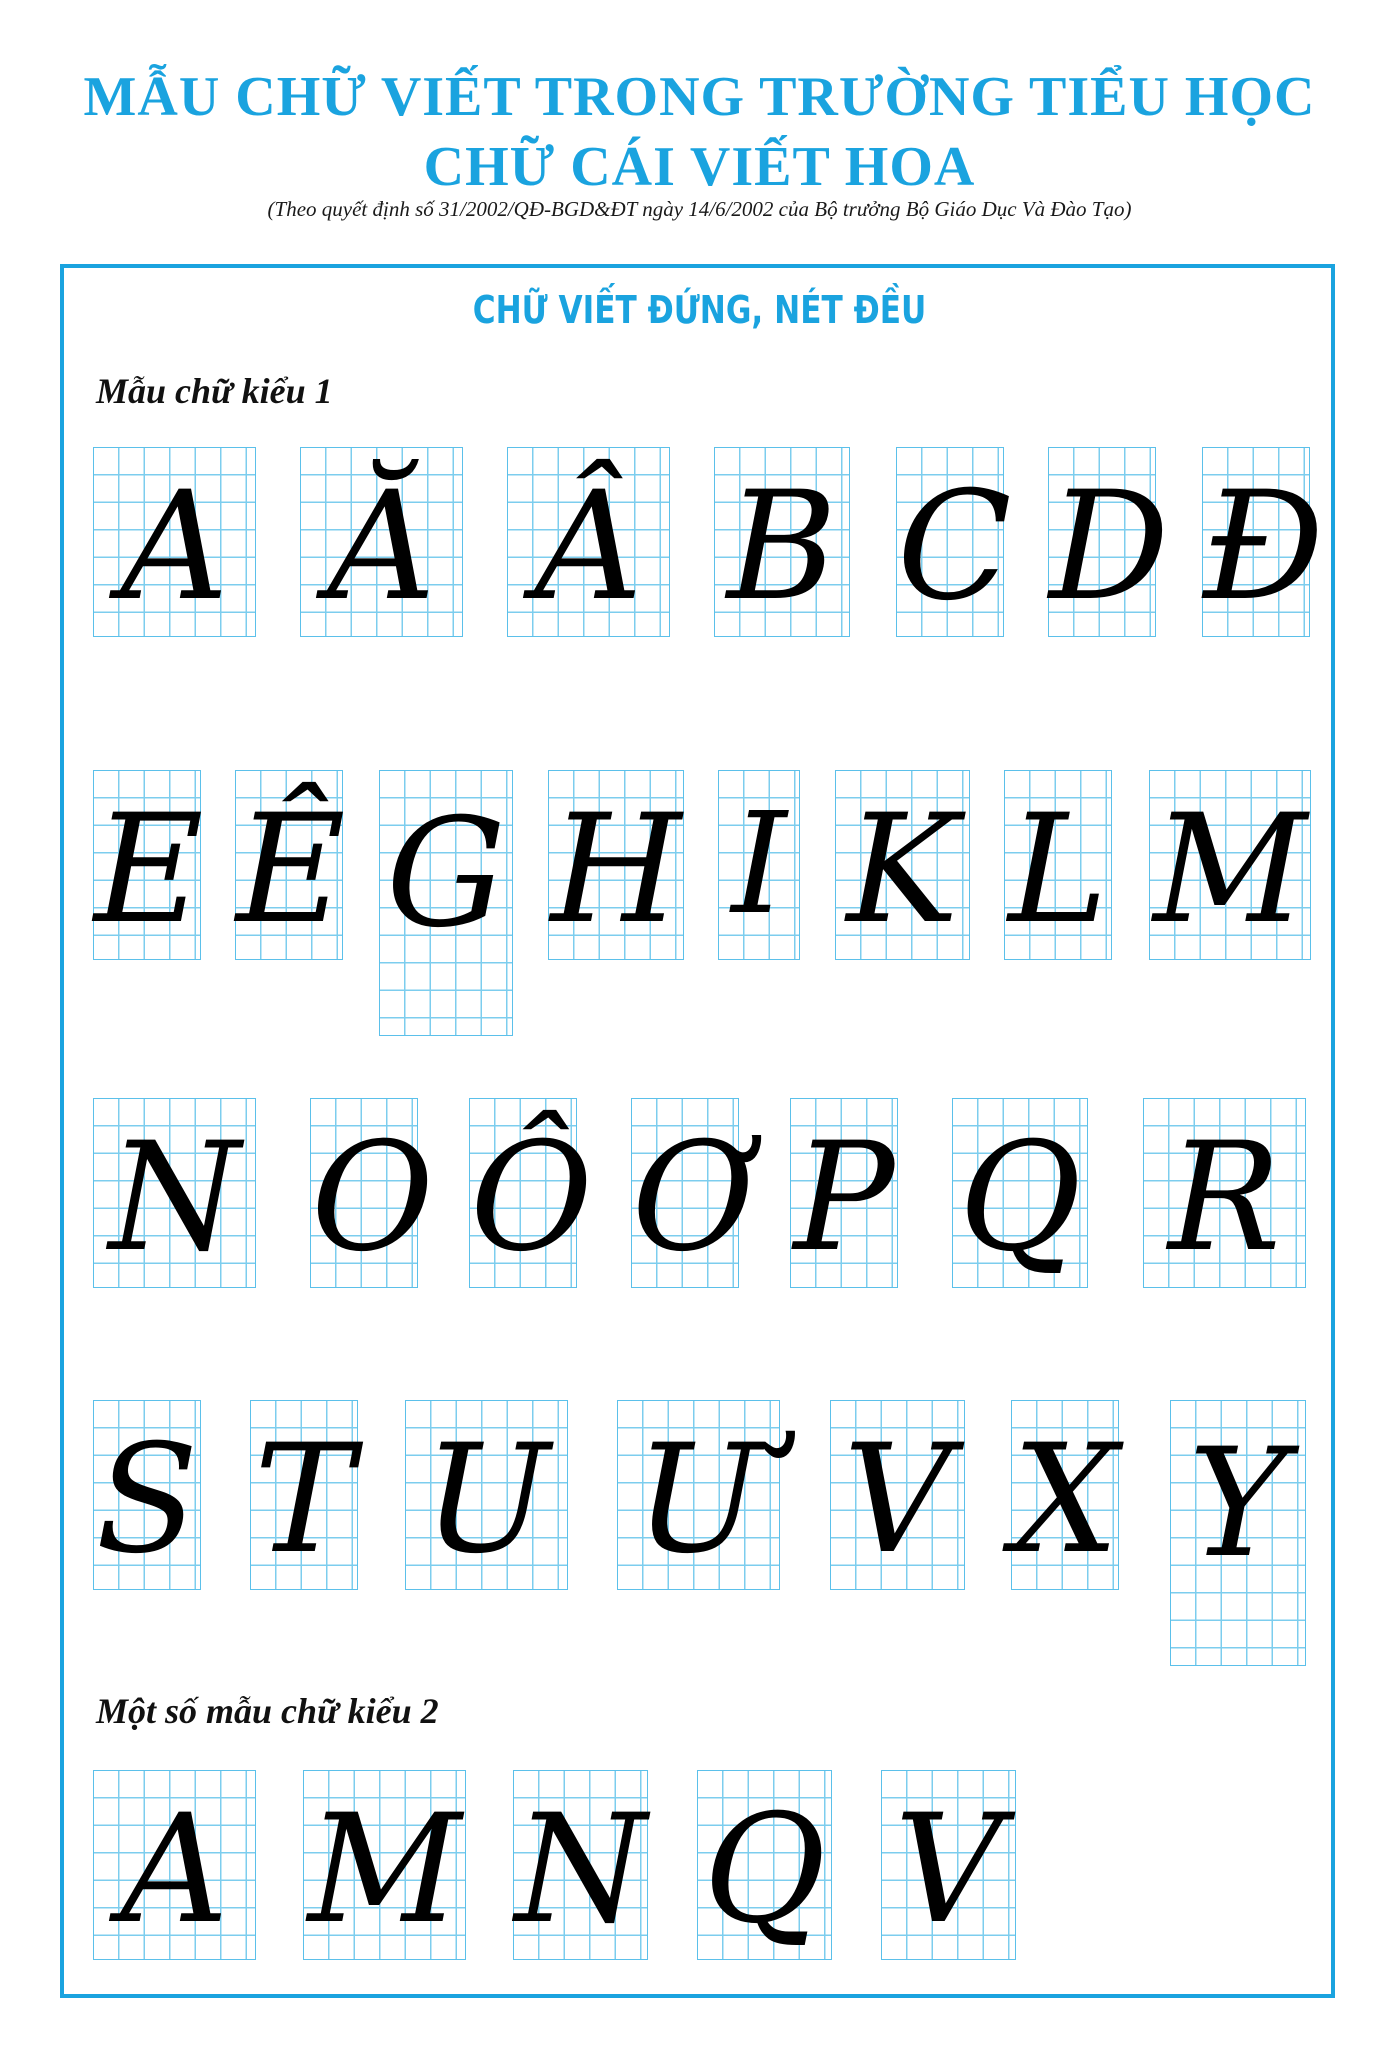 Image resolution: width=1399 pixels, height=2048 pixels. I want to click on style-1-grid-cell: Q, so click(1020, 1193).